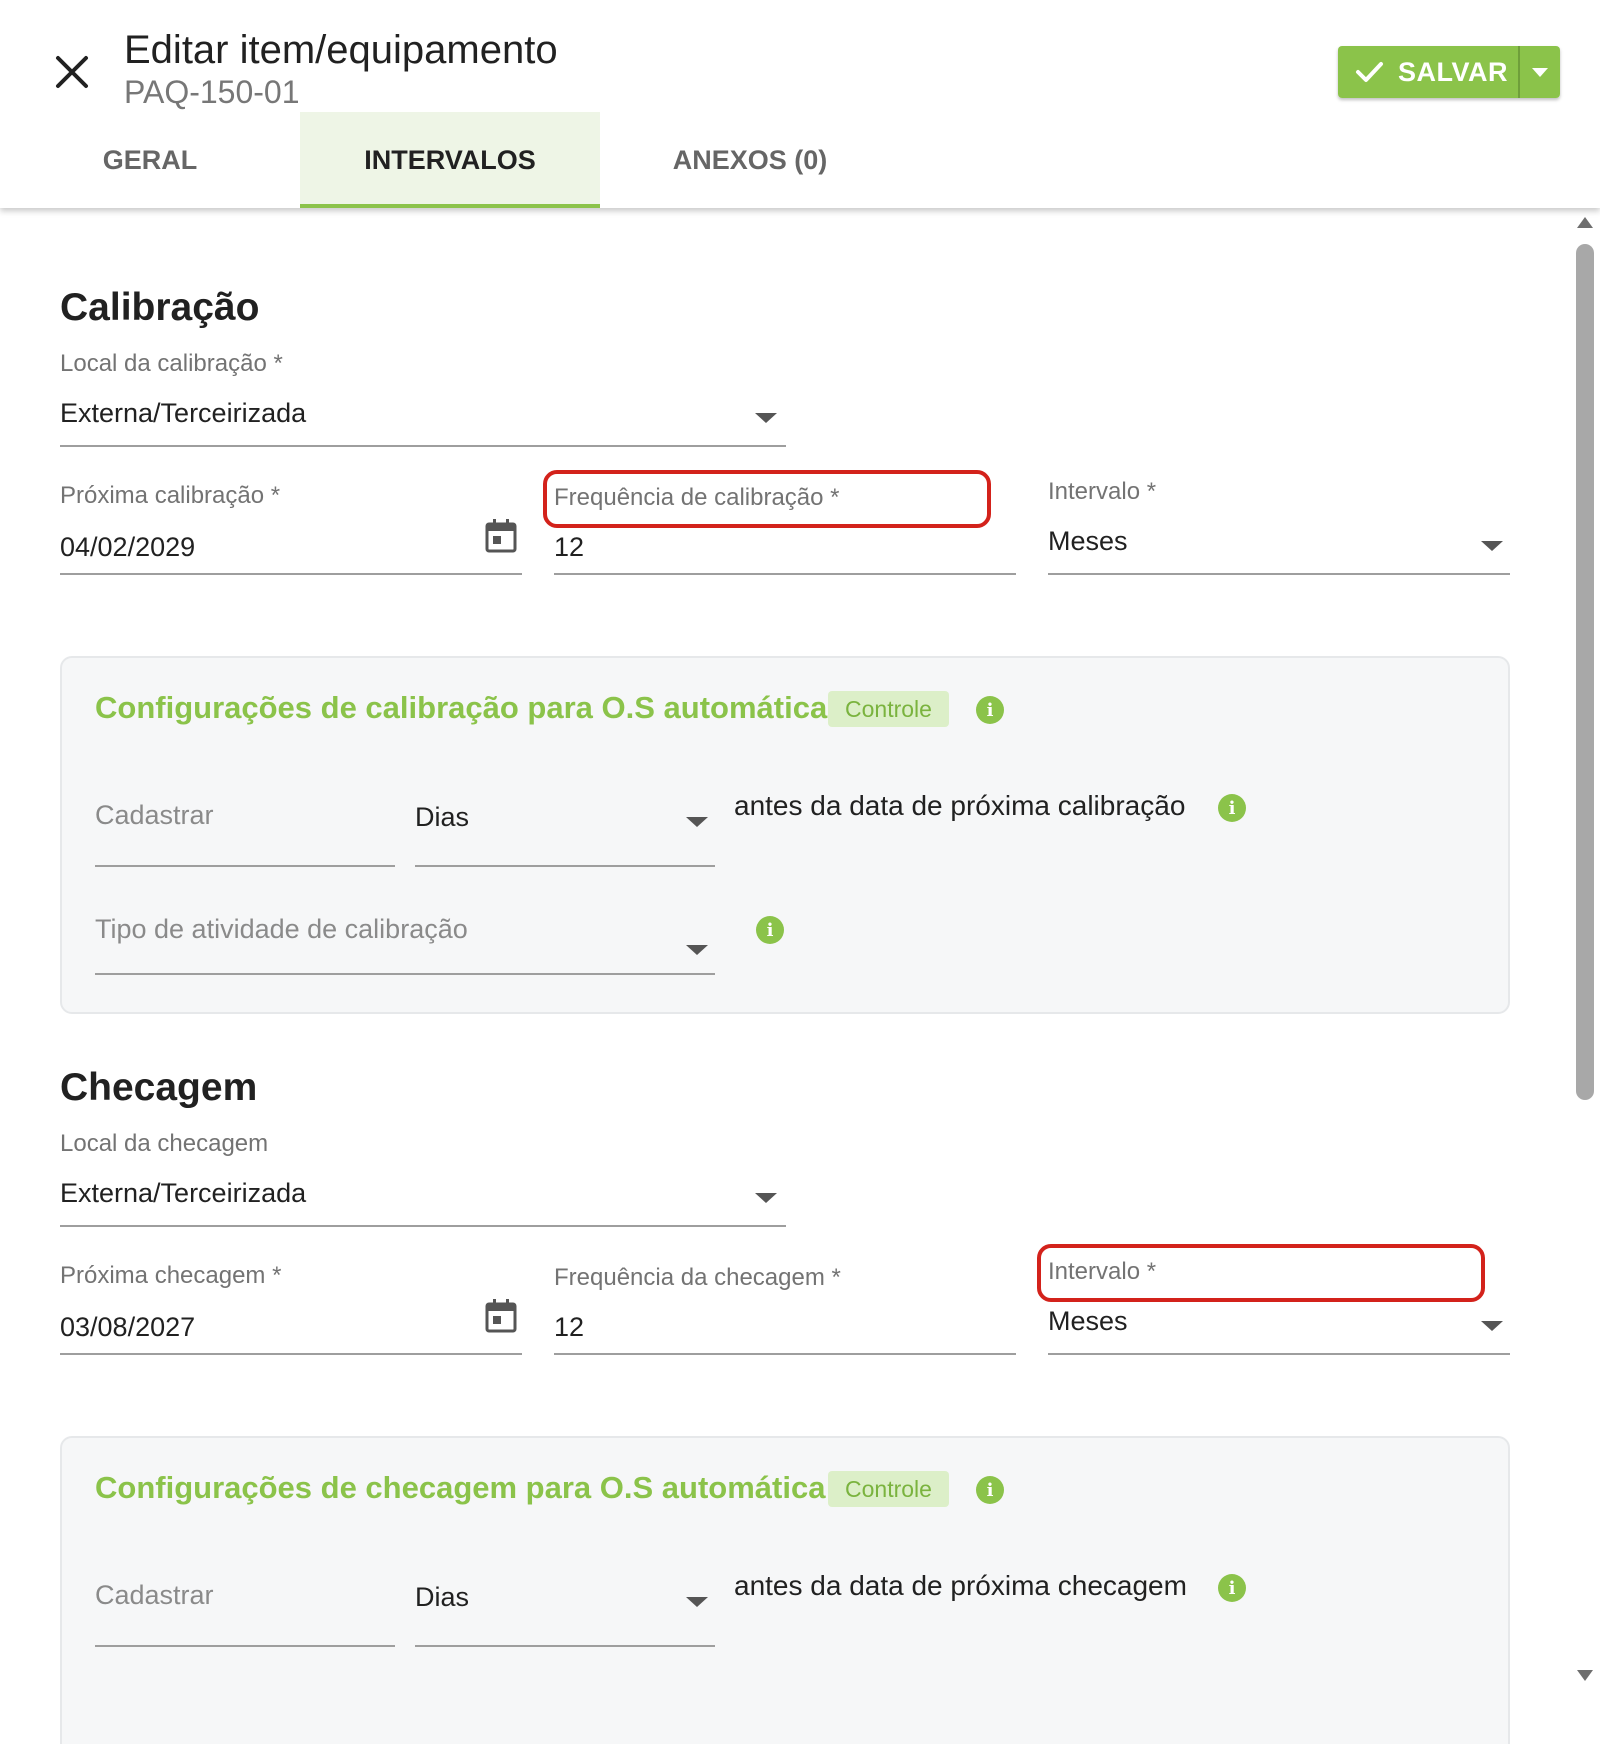 The height and width of the screenshot is (1744, 1600). I want to click on highlight-frequencia-calibracao, so click(767, 499).